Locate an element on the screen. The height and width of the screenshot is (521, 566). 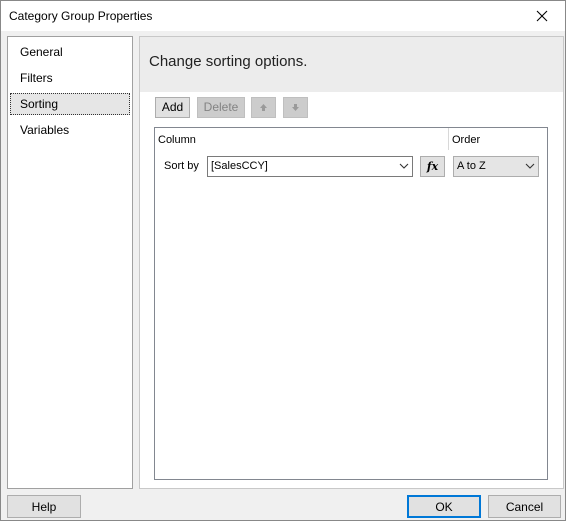
arrow-down-icon is located at coordinates (295, 107).